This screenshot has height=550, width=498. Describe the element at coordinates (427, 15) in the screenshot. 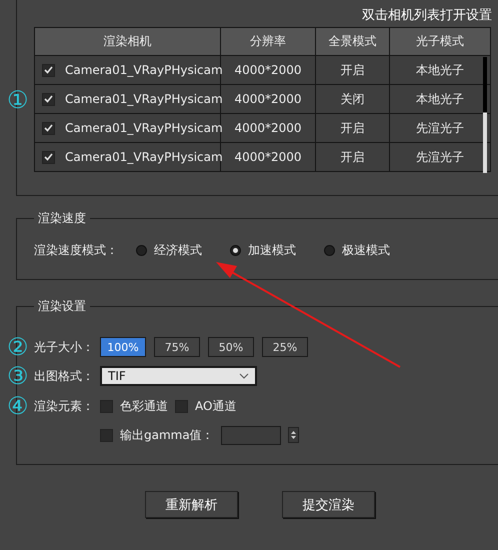

I see `hint-text: 双击相机列表打开设置` at that location.